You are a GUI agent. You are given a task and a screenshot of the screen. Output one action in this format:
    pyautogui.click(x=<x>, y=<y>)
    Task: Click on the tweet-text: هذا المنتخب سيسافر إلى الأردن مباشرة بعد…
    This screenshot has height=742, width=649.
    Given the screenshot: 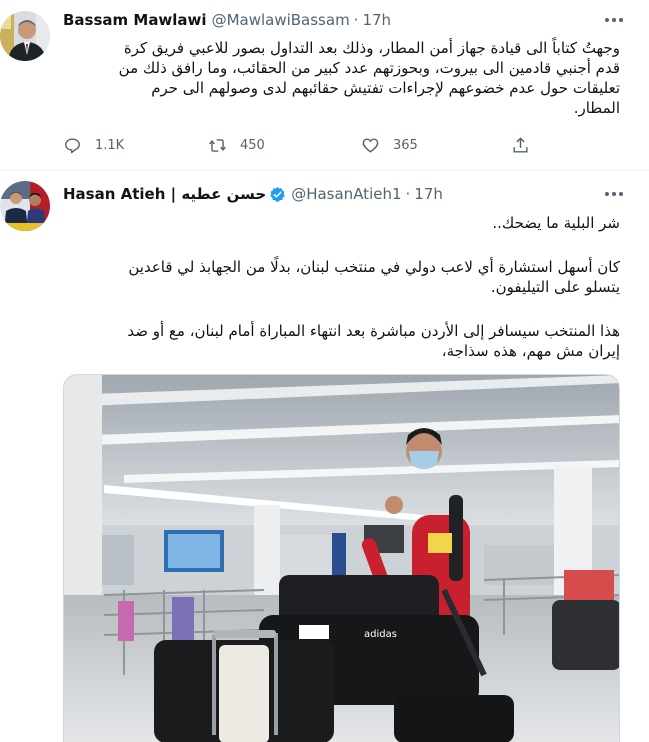 What is the action you would take?
    pyautogui.click(x=341, y=341)
    